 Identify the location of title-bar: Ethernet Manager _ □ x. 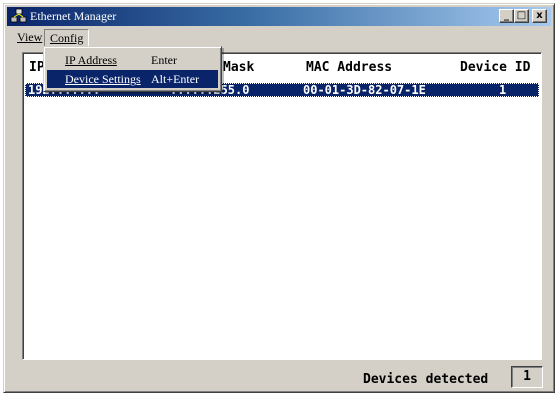
(279, 16).